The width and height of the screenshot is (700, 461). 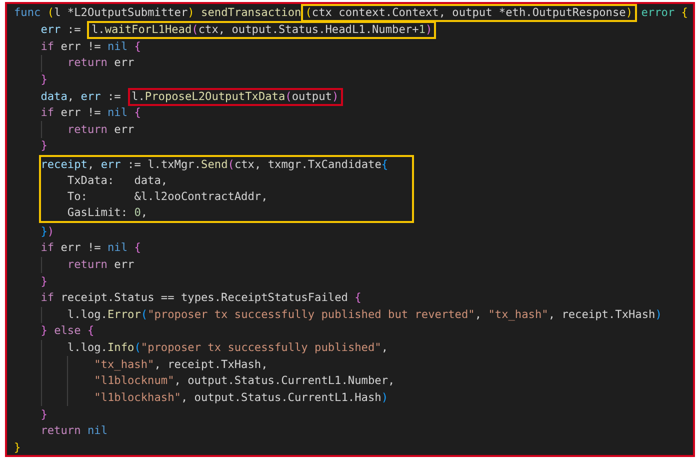 I want to click on code-text: "l1blocknum", output.Status.CurrentL1.Number,, so click(x=244, y=381).